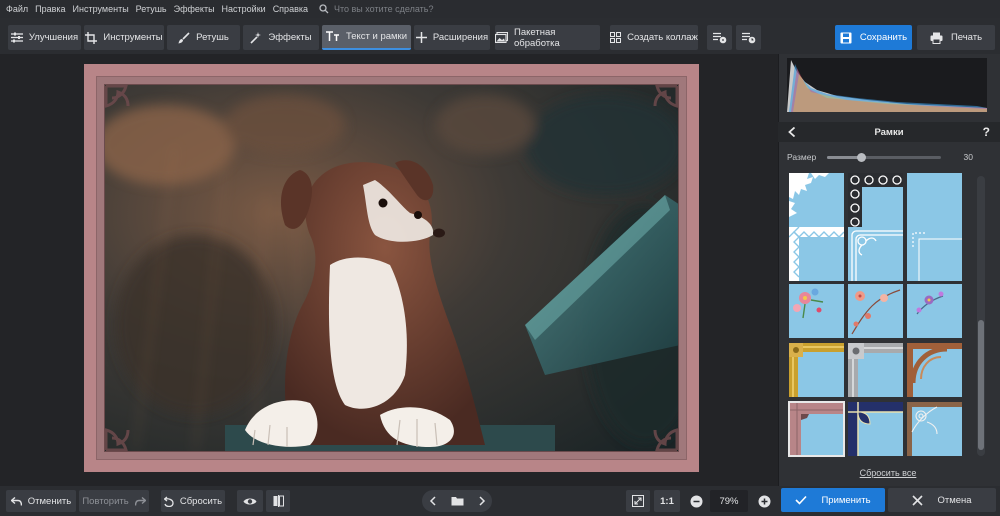  I want to click on tab-tools-label: Инструменты, so click(133, 37).